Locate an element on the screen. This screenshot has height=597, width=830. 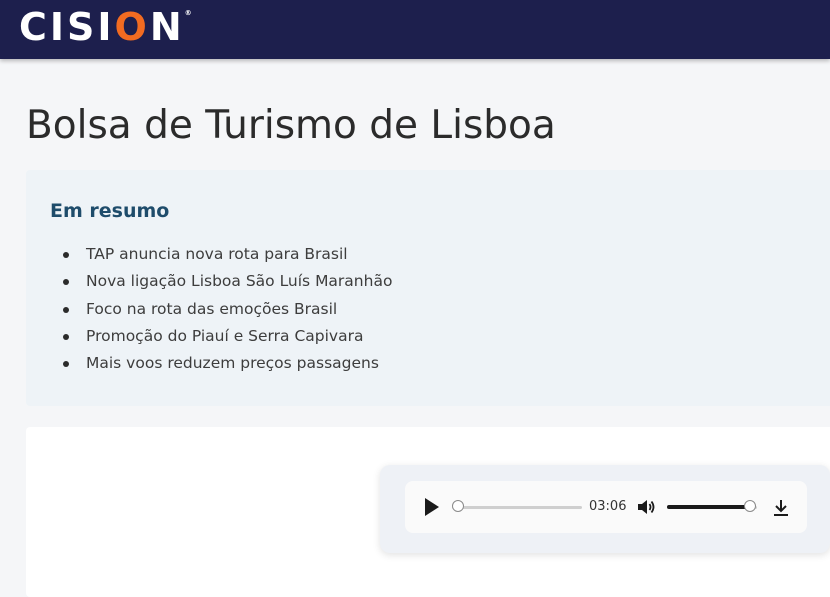
mute-button is located at coordinates (646, 507).